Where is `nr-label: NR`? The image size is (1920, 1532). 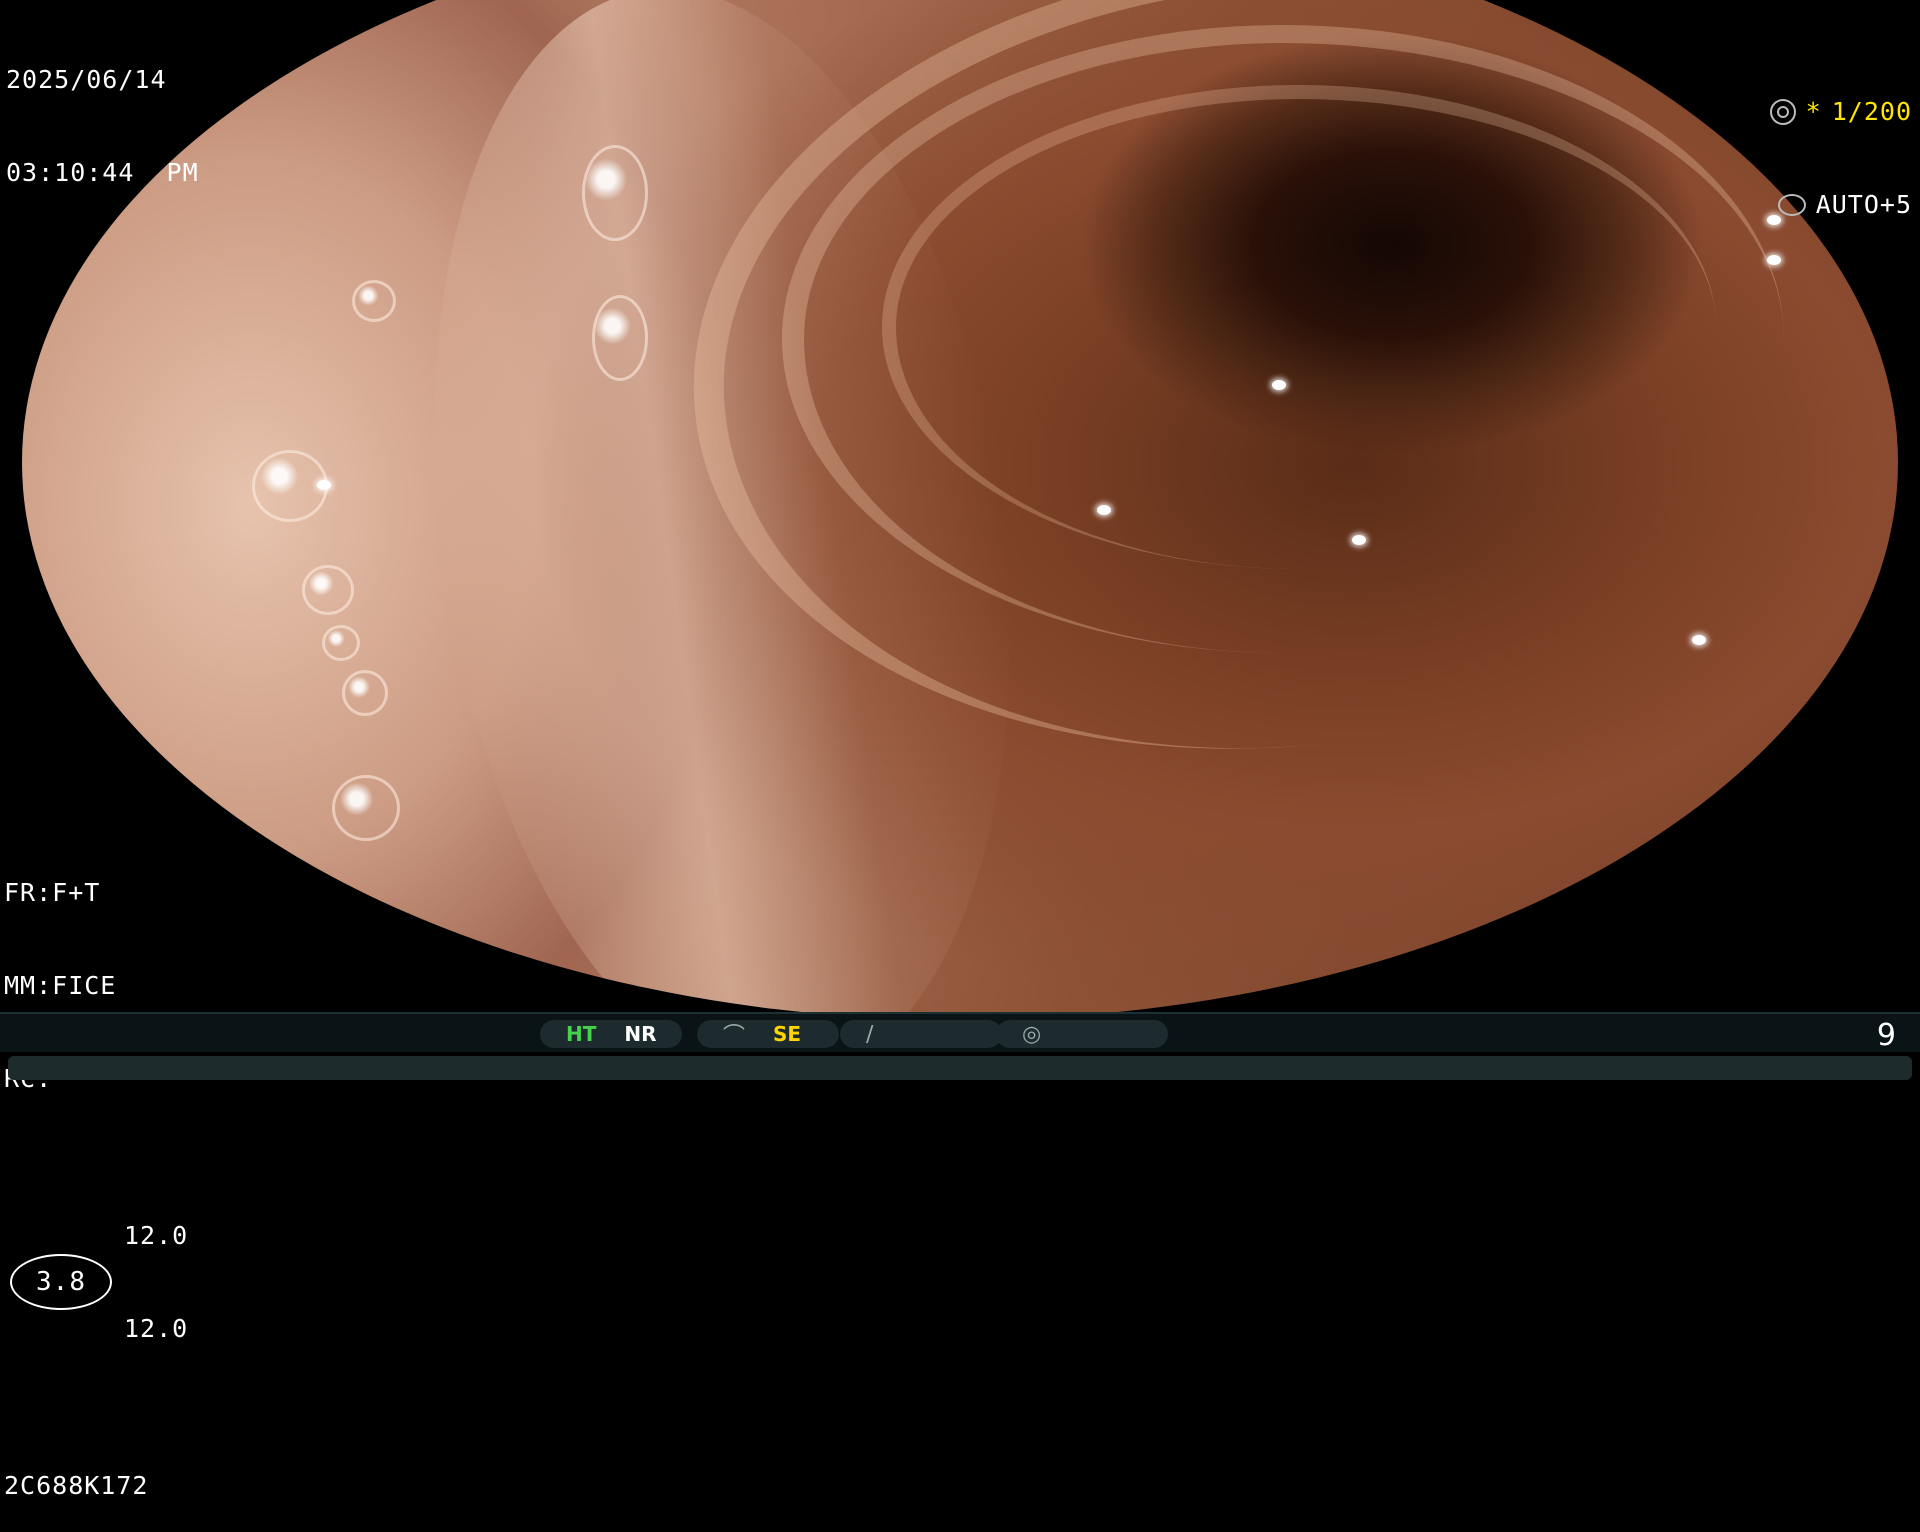 nr-label: NR is located at coordinates (640, 1034).